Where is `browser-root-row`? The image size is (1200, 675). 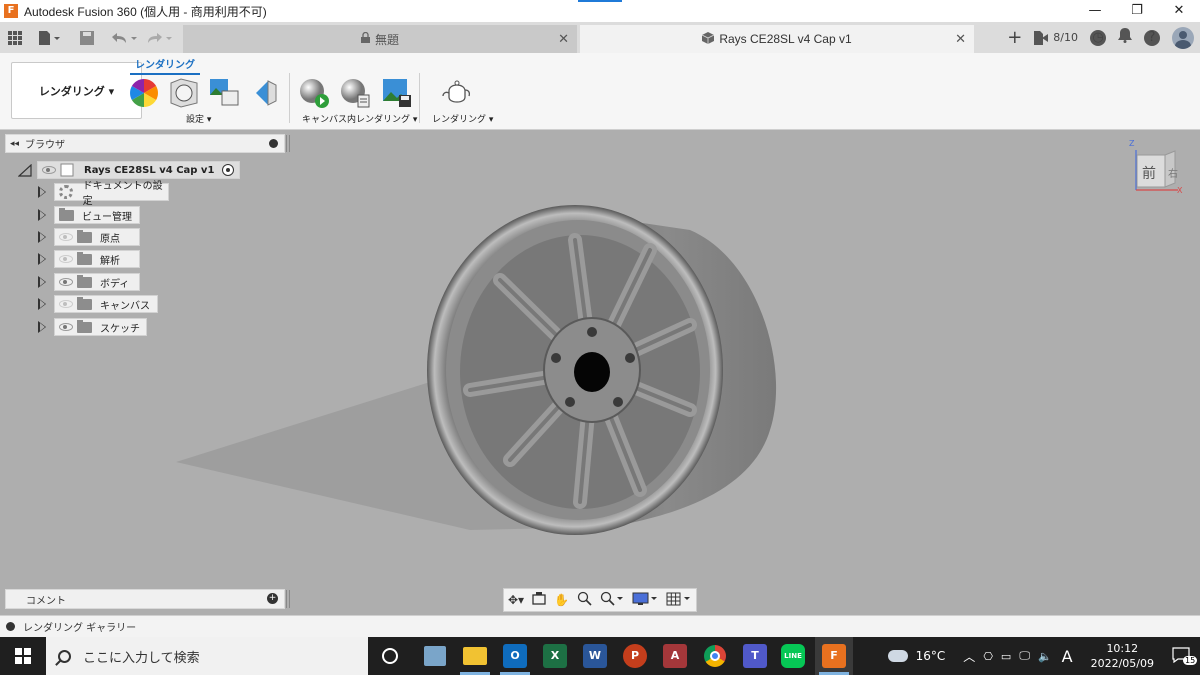 browser-root-row is located at coordinates (25, 170).